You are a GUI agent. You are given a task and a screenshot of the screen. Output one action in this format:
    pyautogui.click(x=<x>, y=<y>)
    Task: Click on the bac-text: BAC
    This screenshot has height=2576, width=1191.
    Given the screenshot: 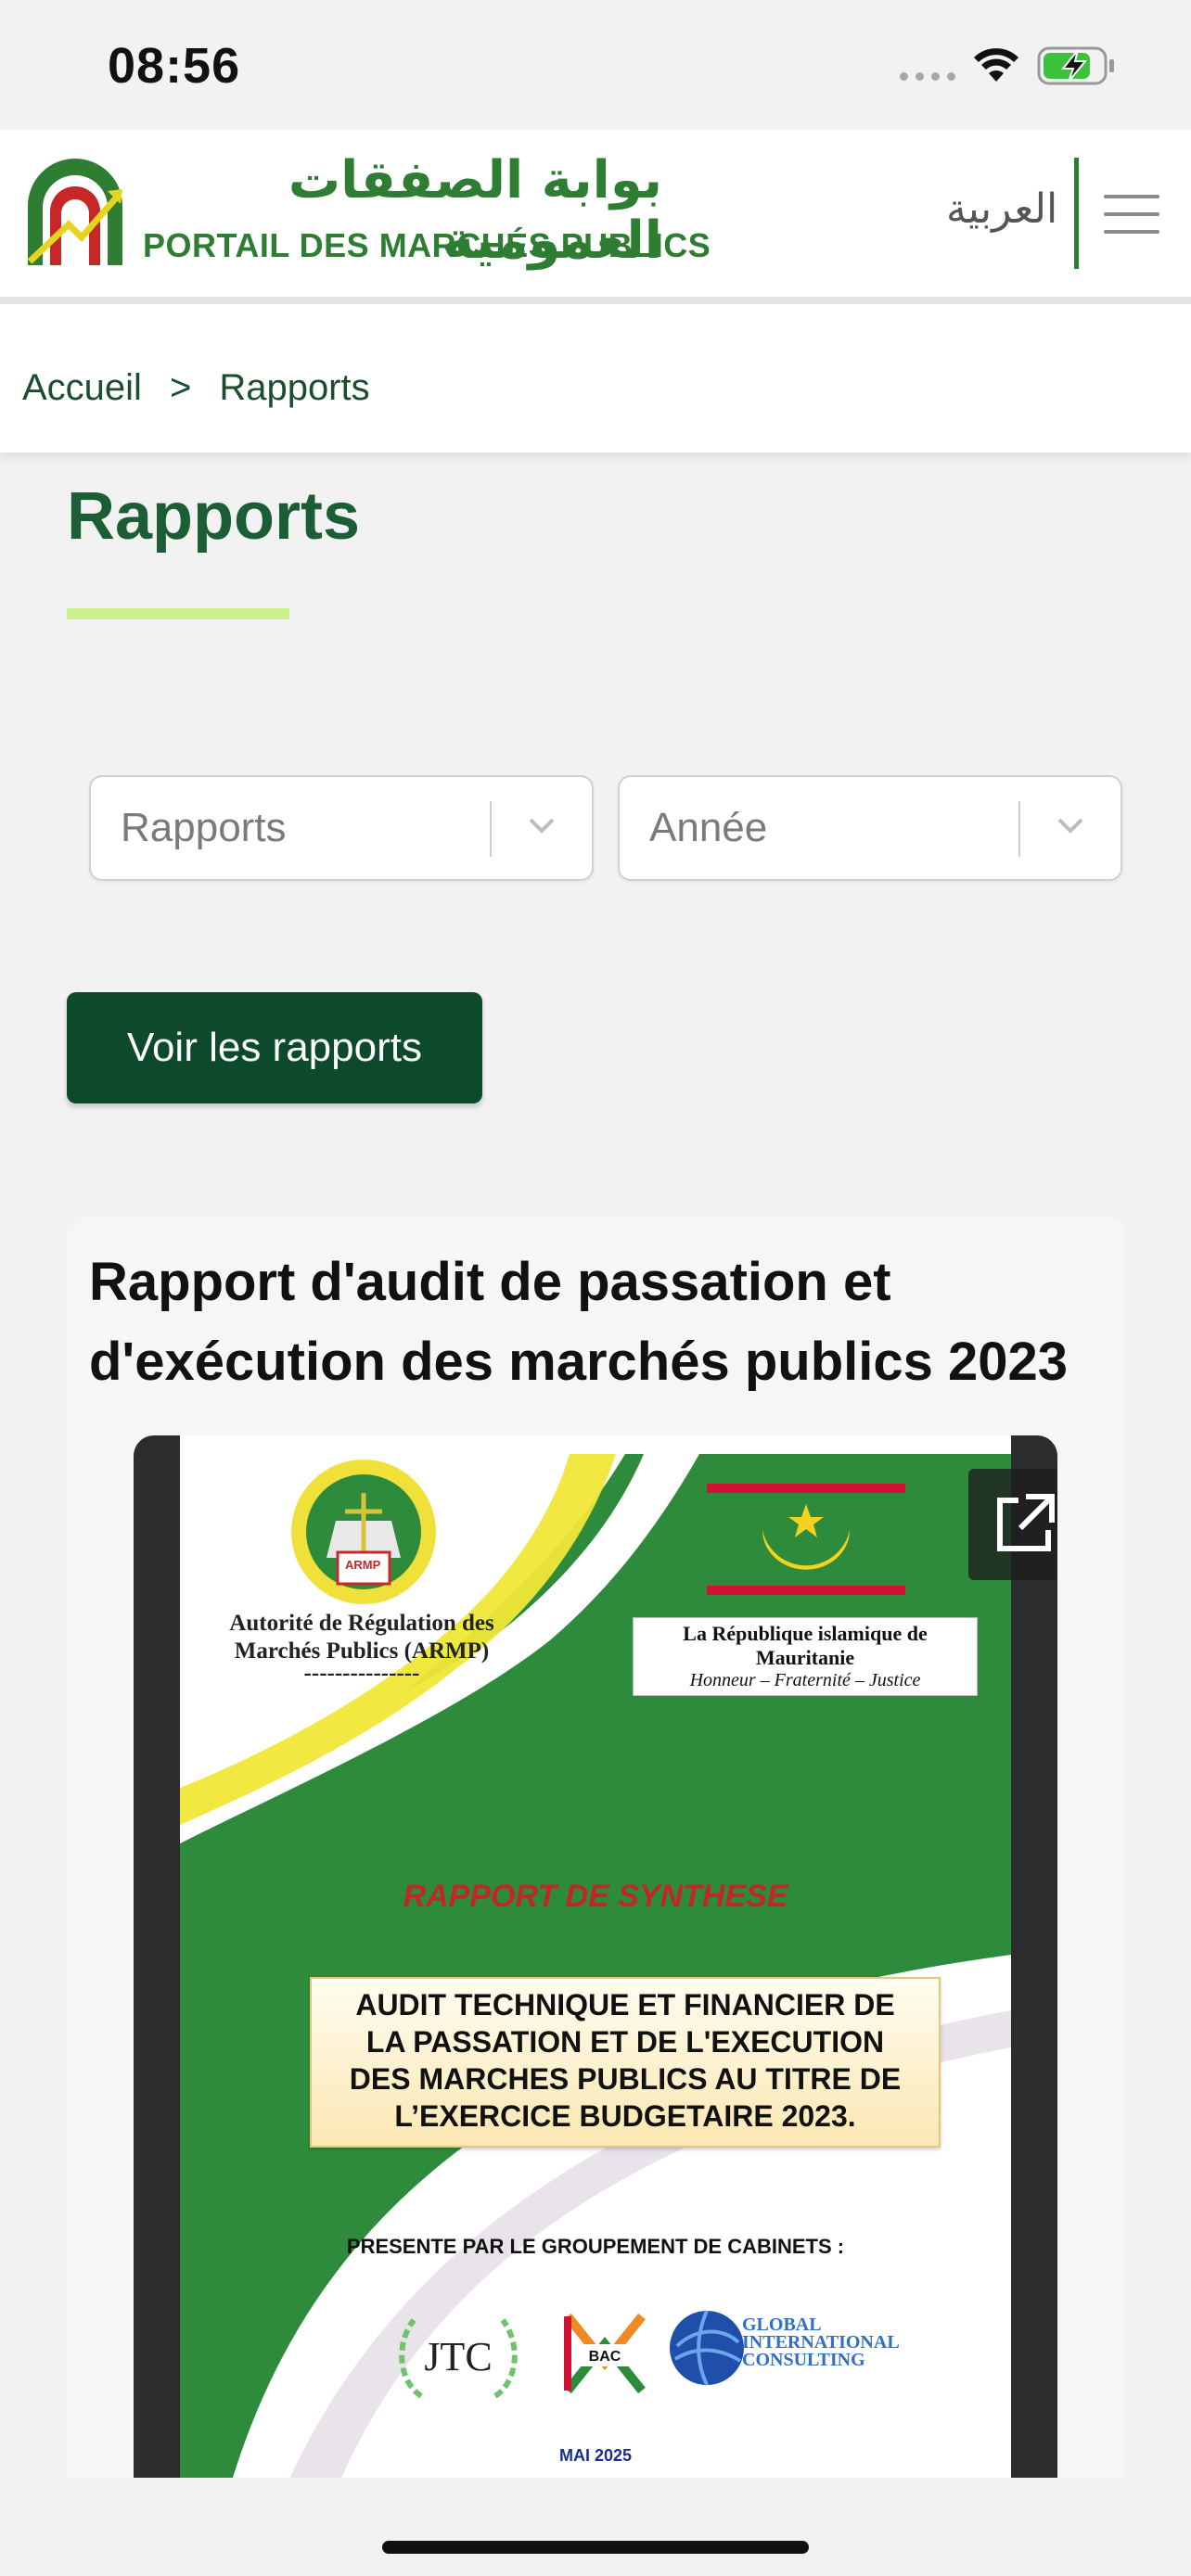 What is the action you would take?
    pyautogui.click(x=605, y=2357)
    